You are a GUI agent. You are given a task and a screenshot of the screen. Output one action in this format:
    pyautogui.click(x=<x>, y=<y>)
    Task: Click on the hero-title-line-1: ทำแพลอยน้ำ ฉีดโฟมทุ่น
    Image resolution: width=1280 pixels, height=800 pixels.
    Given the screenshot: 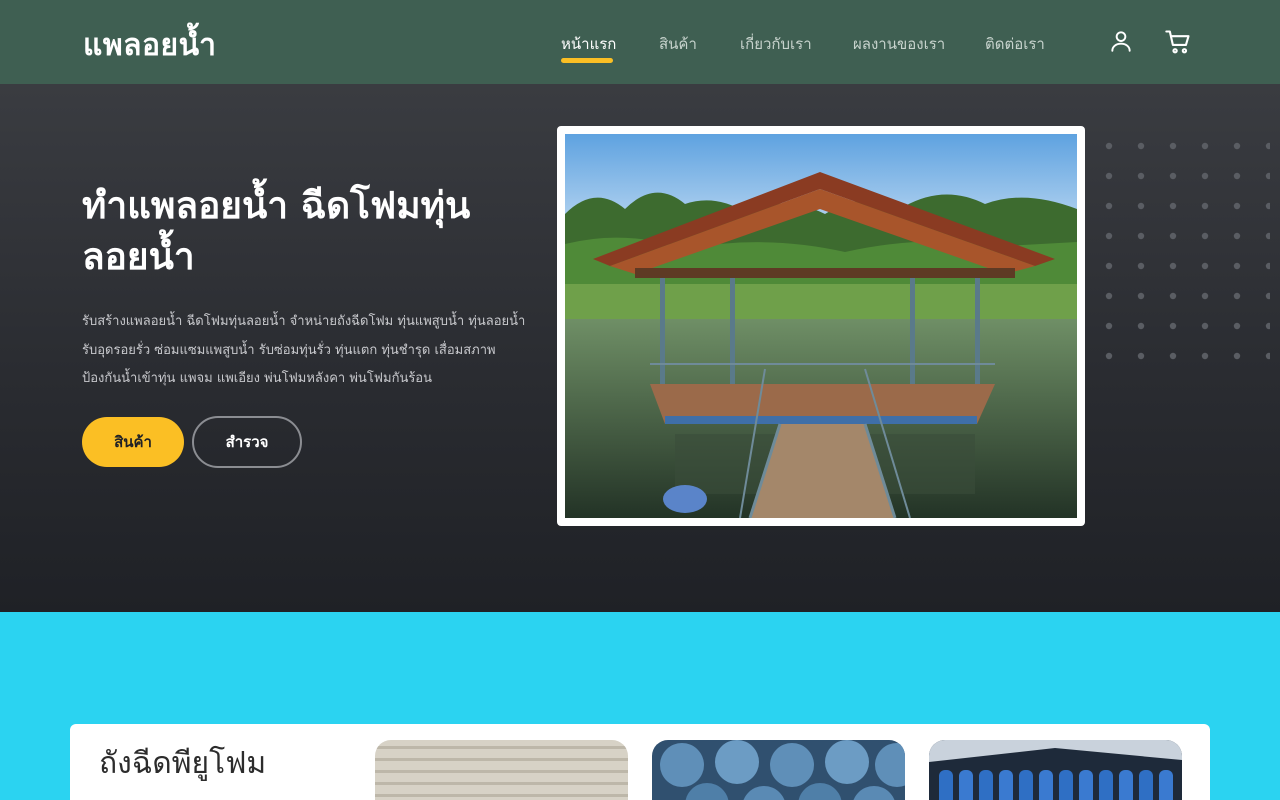 What is the action you would take?
    pyautogui.click(x=276, y=205)
    